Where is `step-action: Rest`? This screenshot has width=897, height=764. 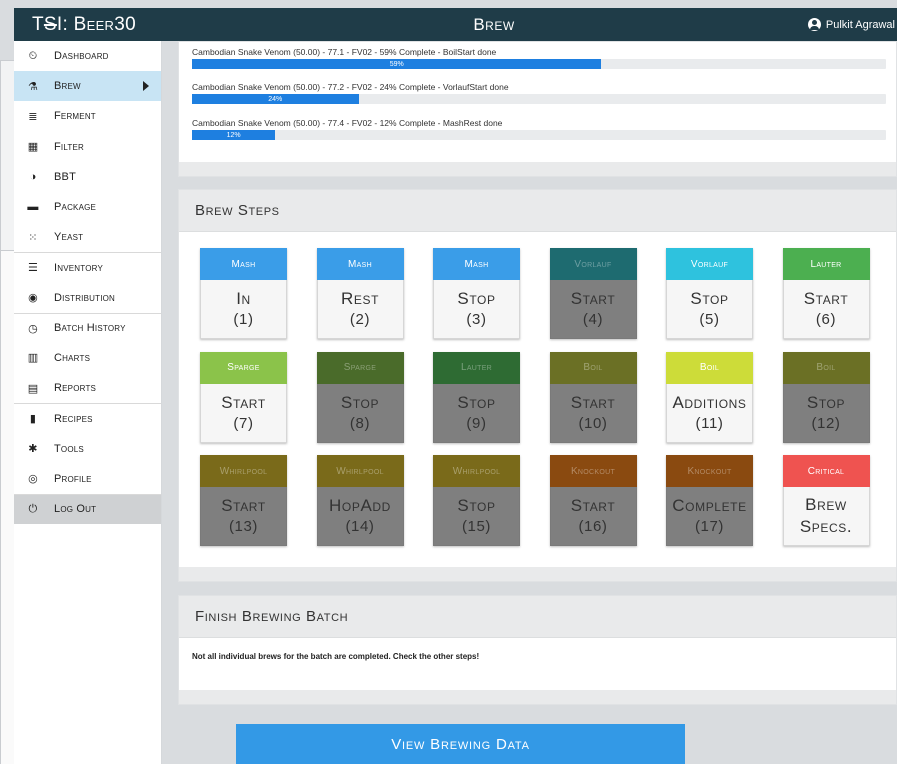 step-action: Rest is located at coordinates (359, 298).